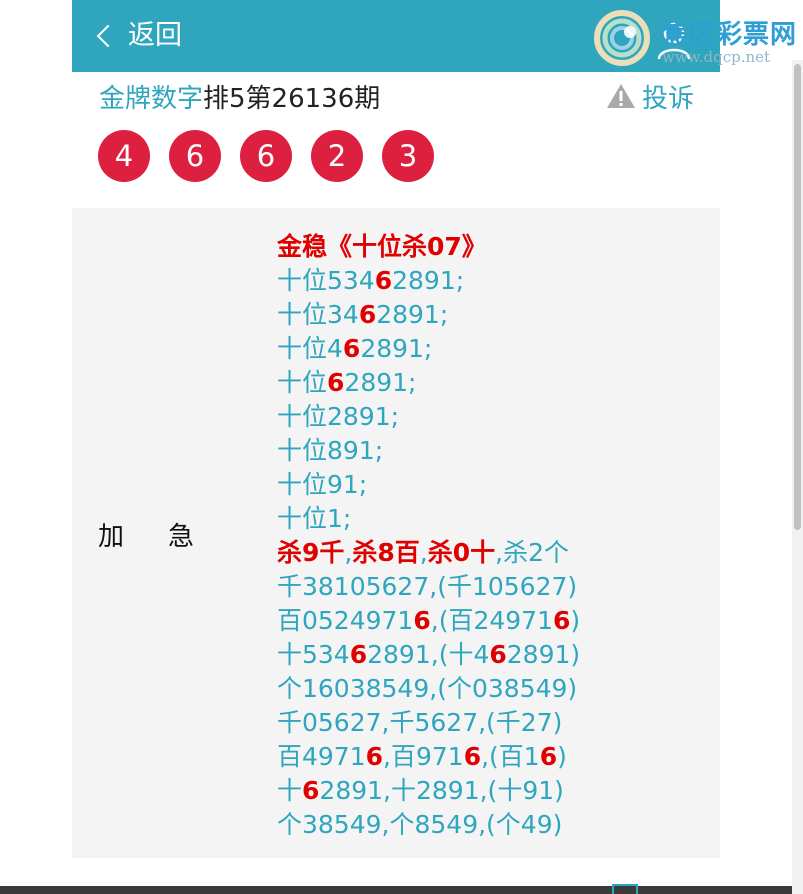  Describe the element at coordinates (420, 824) in the screenshot. I see `line-text: 个38549,个8549,(个49)` at that location.